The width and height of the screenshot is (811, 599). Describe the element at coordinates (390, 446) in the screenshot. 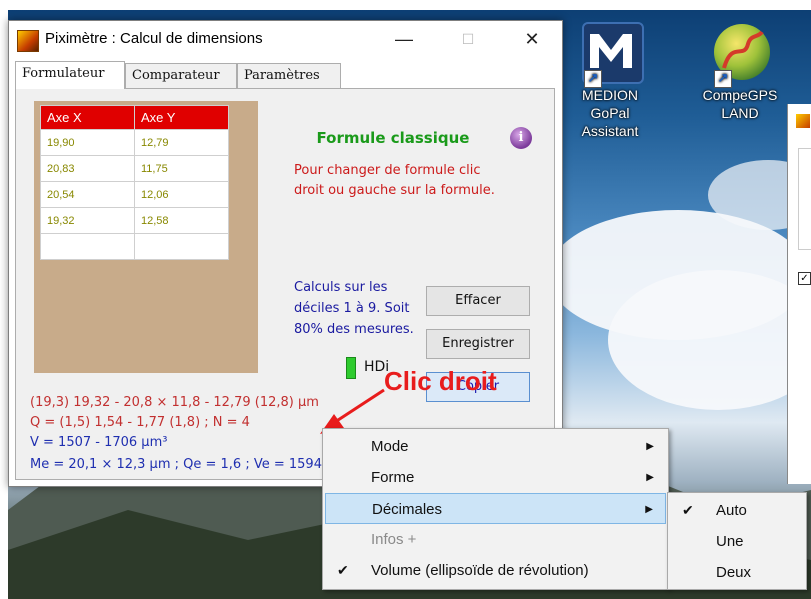

I see `menu-item-label: Mode` at that location.